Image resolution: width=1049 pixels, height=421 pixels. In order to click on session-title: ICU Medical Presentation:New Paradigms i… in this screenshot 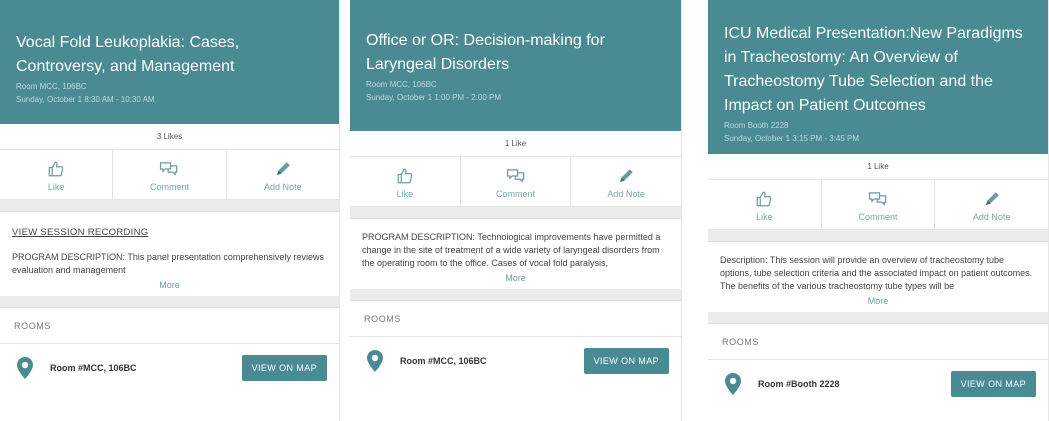, I will do `click(873, 69)`.